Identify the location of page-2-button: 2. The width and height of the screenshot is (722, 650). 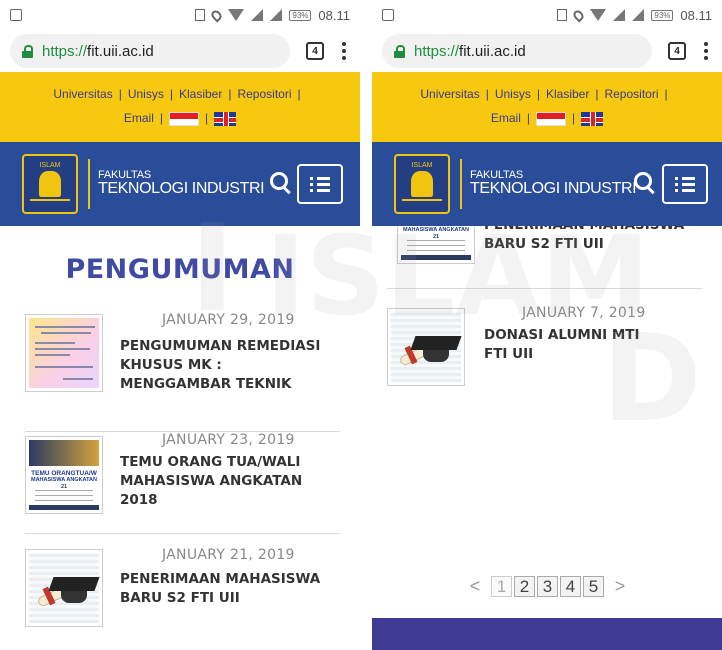
(524, 586).